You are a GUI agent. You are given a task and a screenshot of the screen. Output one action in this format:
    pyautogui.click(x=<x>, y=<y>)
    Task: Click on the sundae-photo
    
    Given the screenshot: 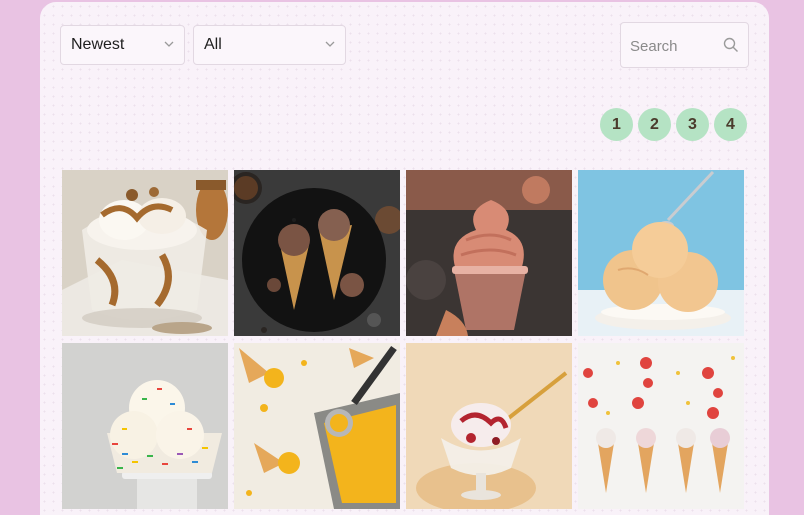 What is the action you would take?
    pyautogui.click(x=145, y=253)
    